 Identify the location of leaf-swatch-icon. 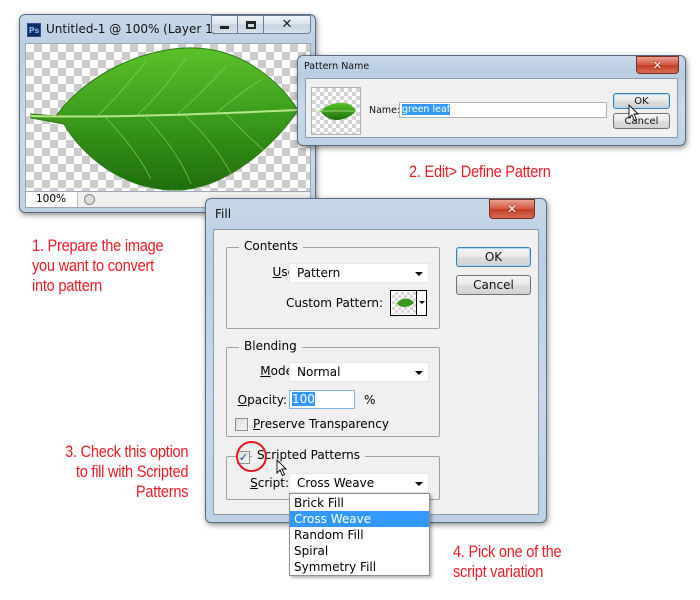
(404, 302).